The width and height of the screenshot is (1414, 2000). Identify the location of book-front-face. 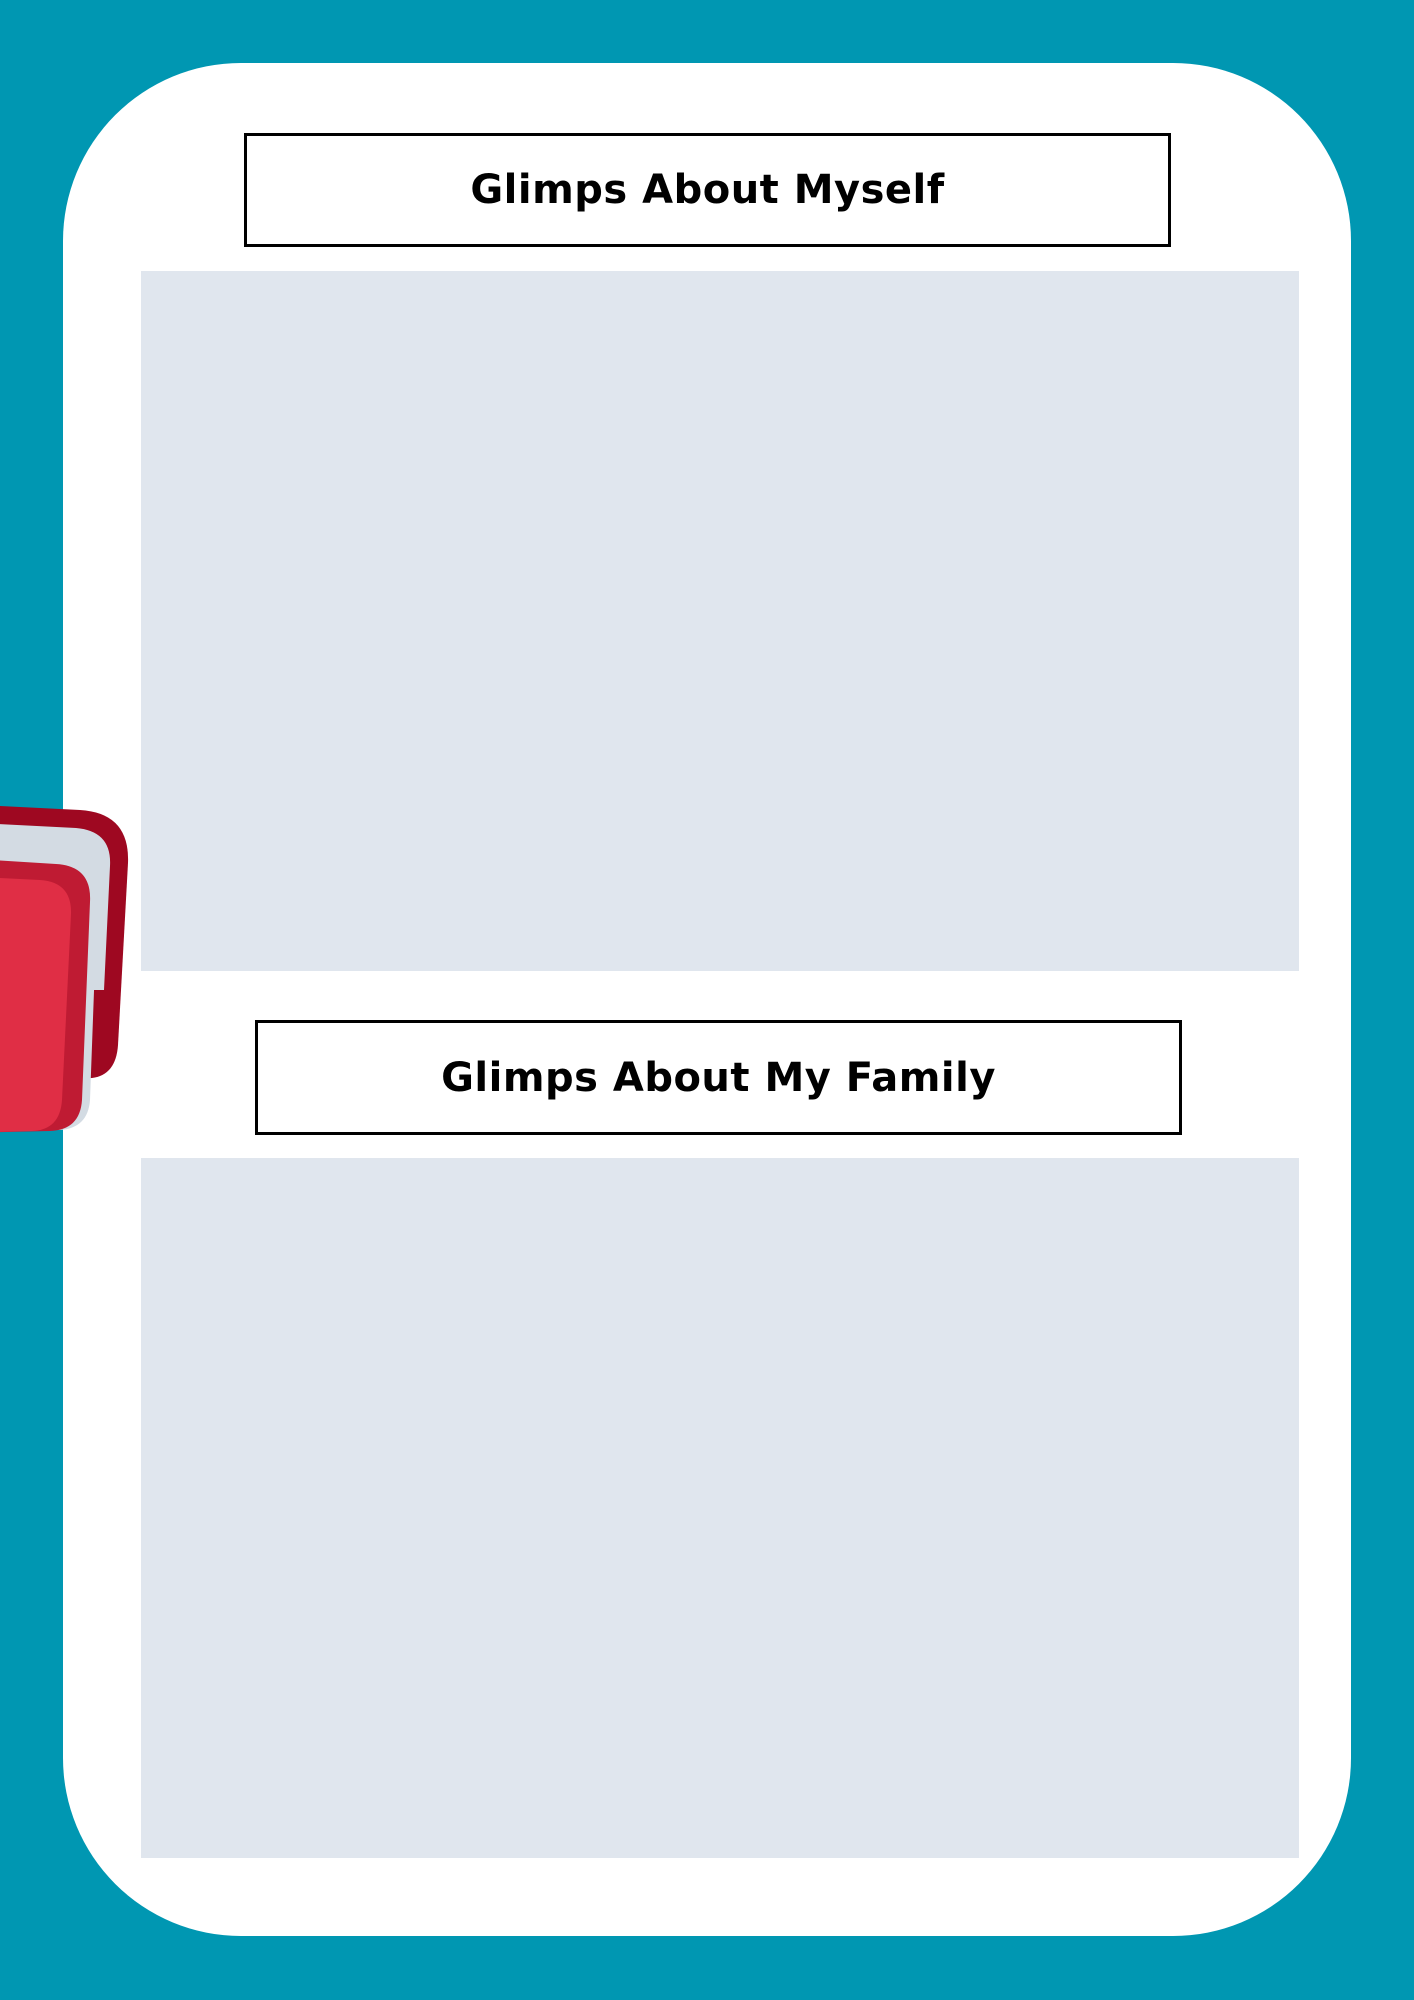
(36, 1005).